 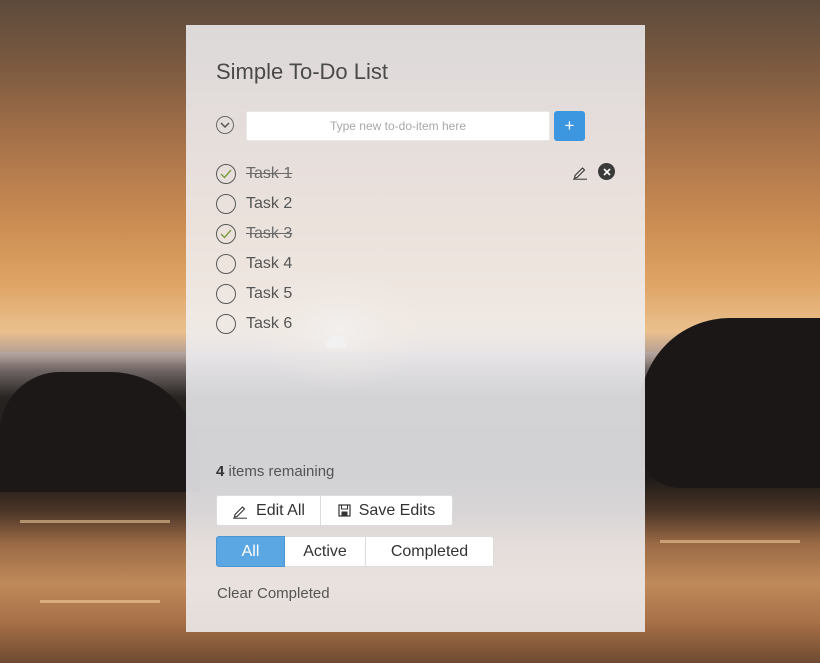 I want to click on edit-button-group: Edit All Save Edits, so click(x=334, y=510).